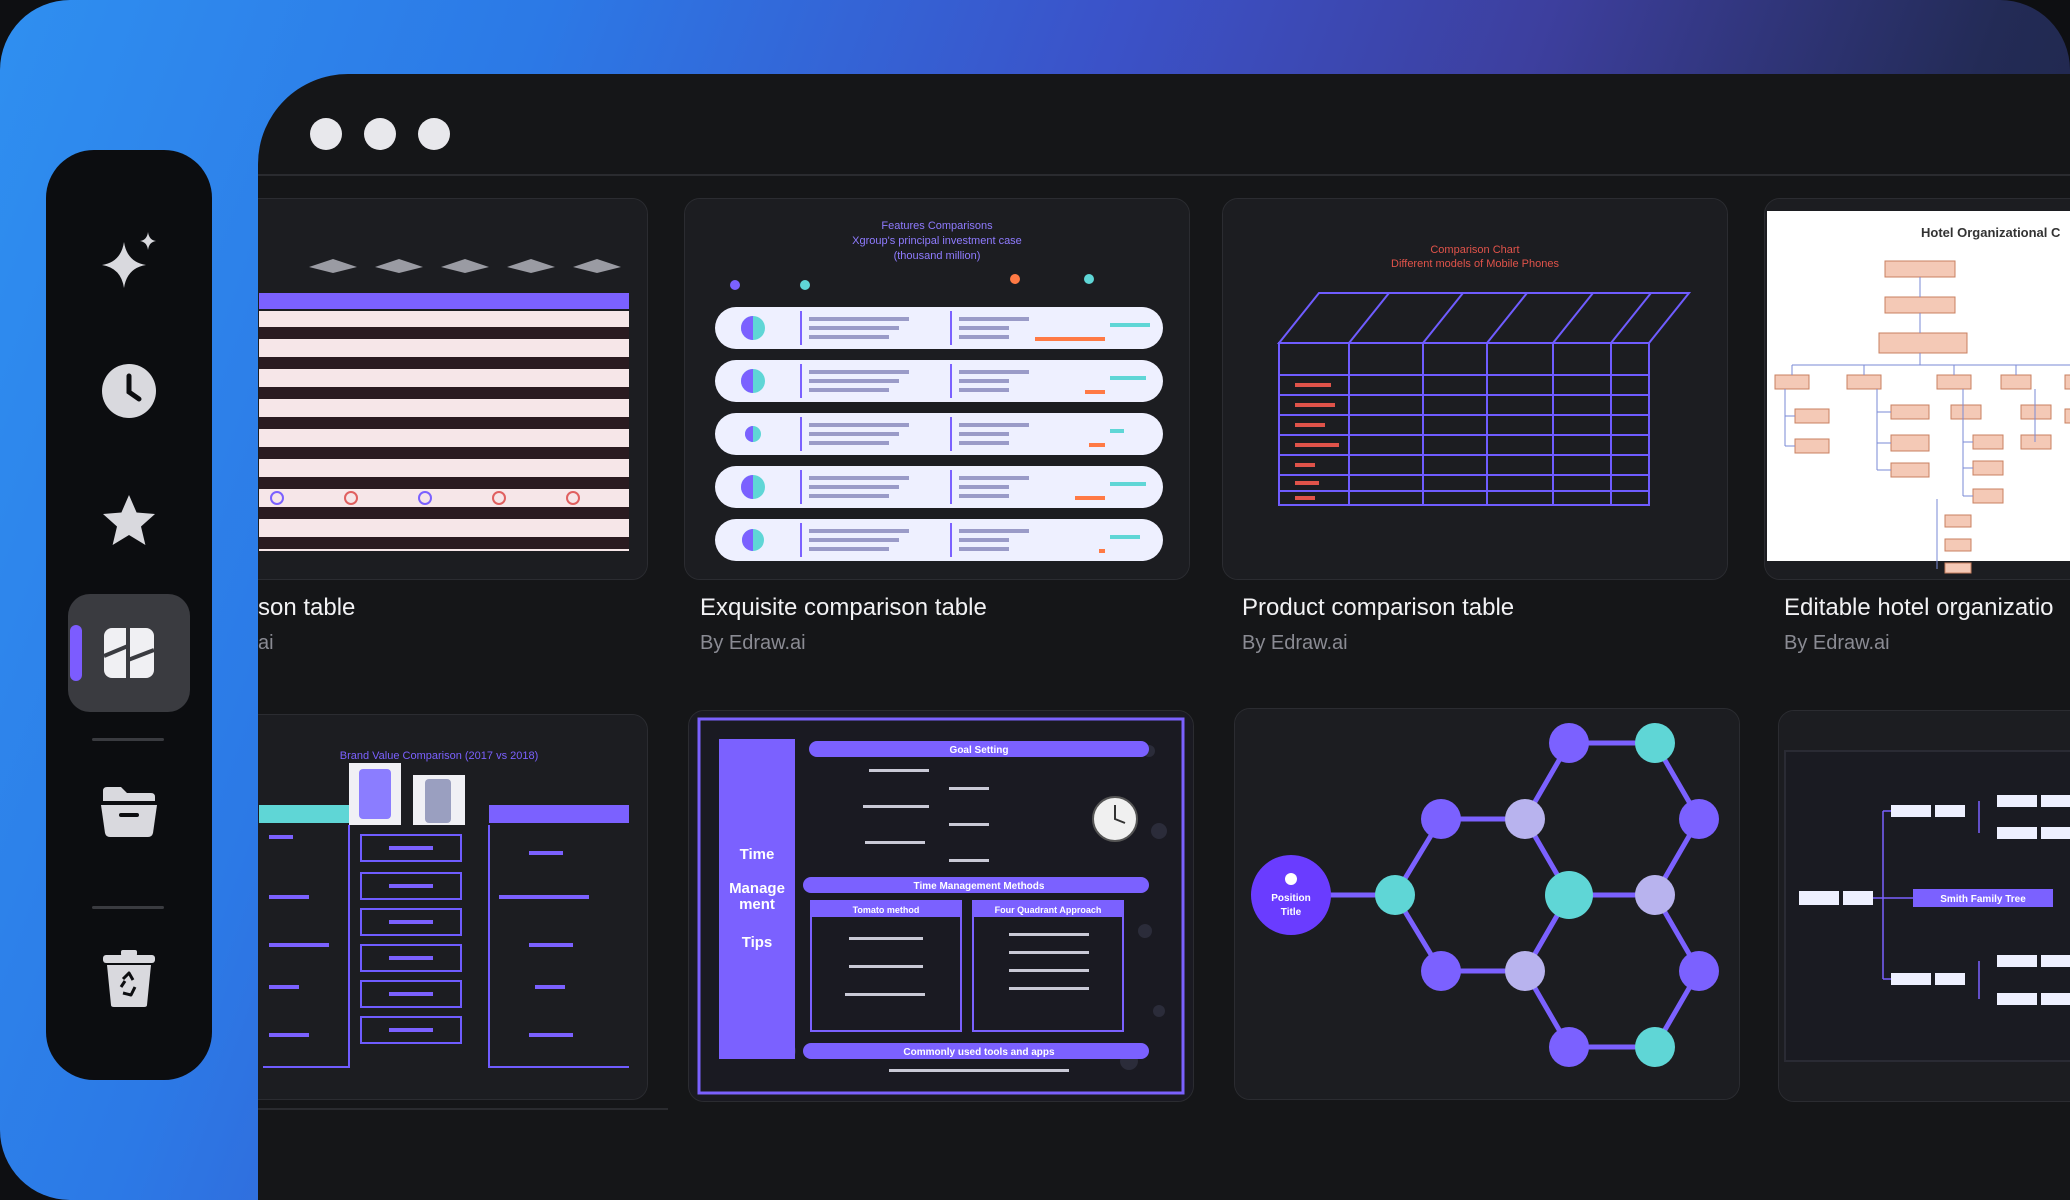  Describe the element at coordinates (1291, 912) in the screenshot. I see `thumb-node-title: Title` at that location.